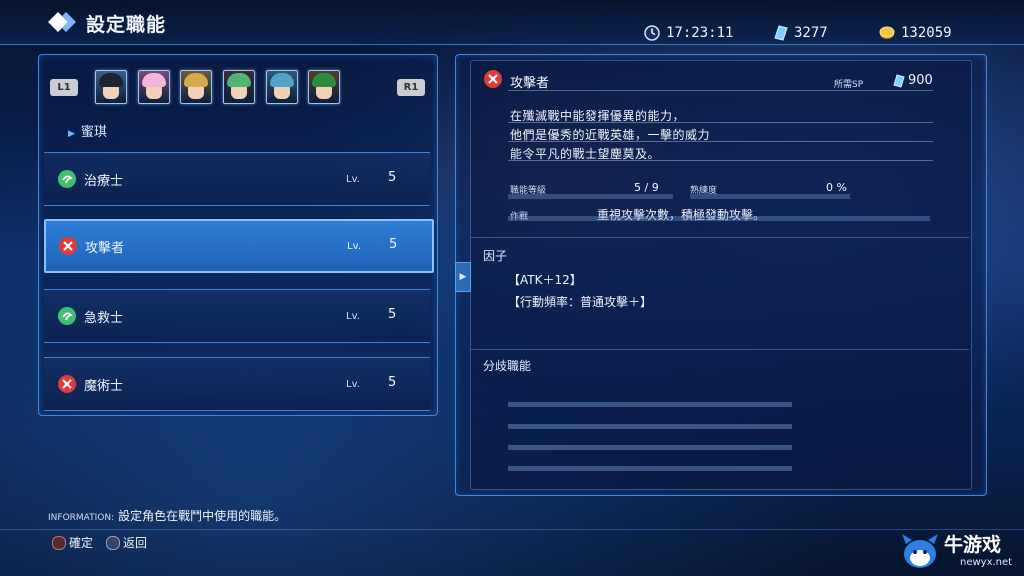 This screenshot has height=576, width=1024. Describe the element at coordinates (495, 256) in the screenshot. I see `factor-title: 因子` at that location.